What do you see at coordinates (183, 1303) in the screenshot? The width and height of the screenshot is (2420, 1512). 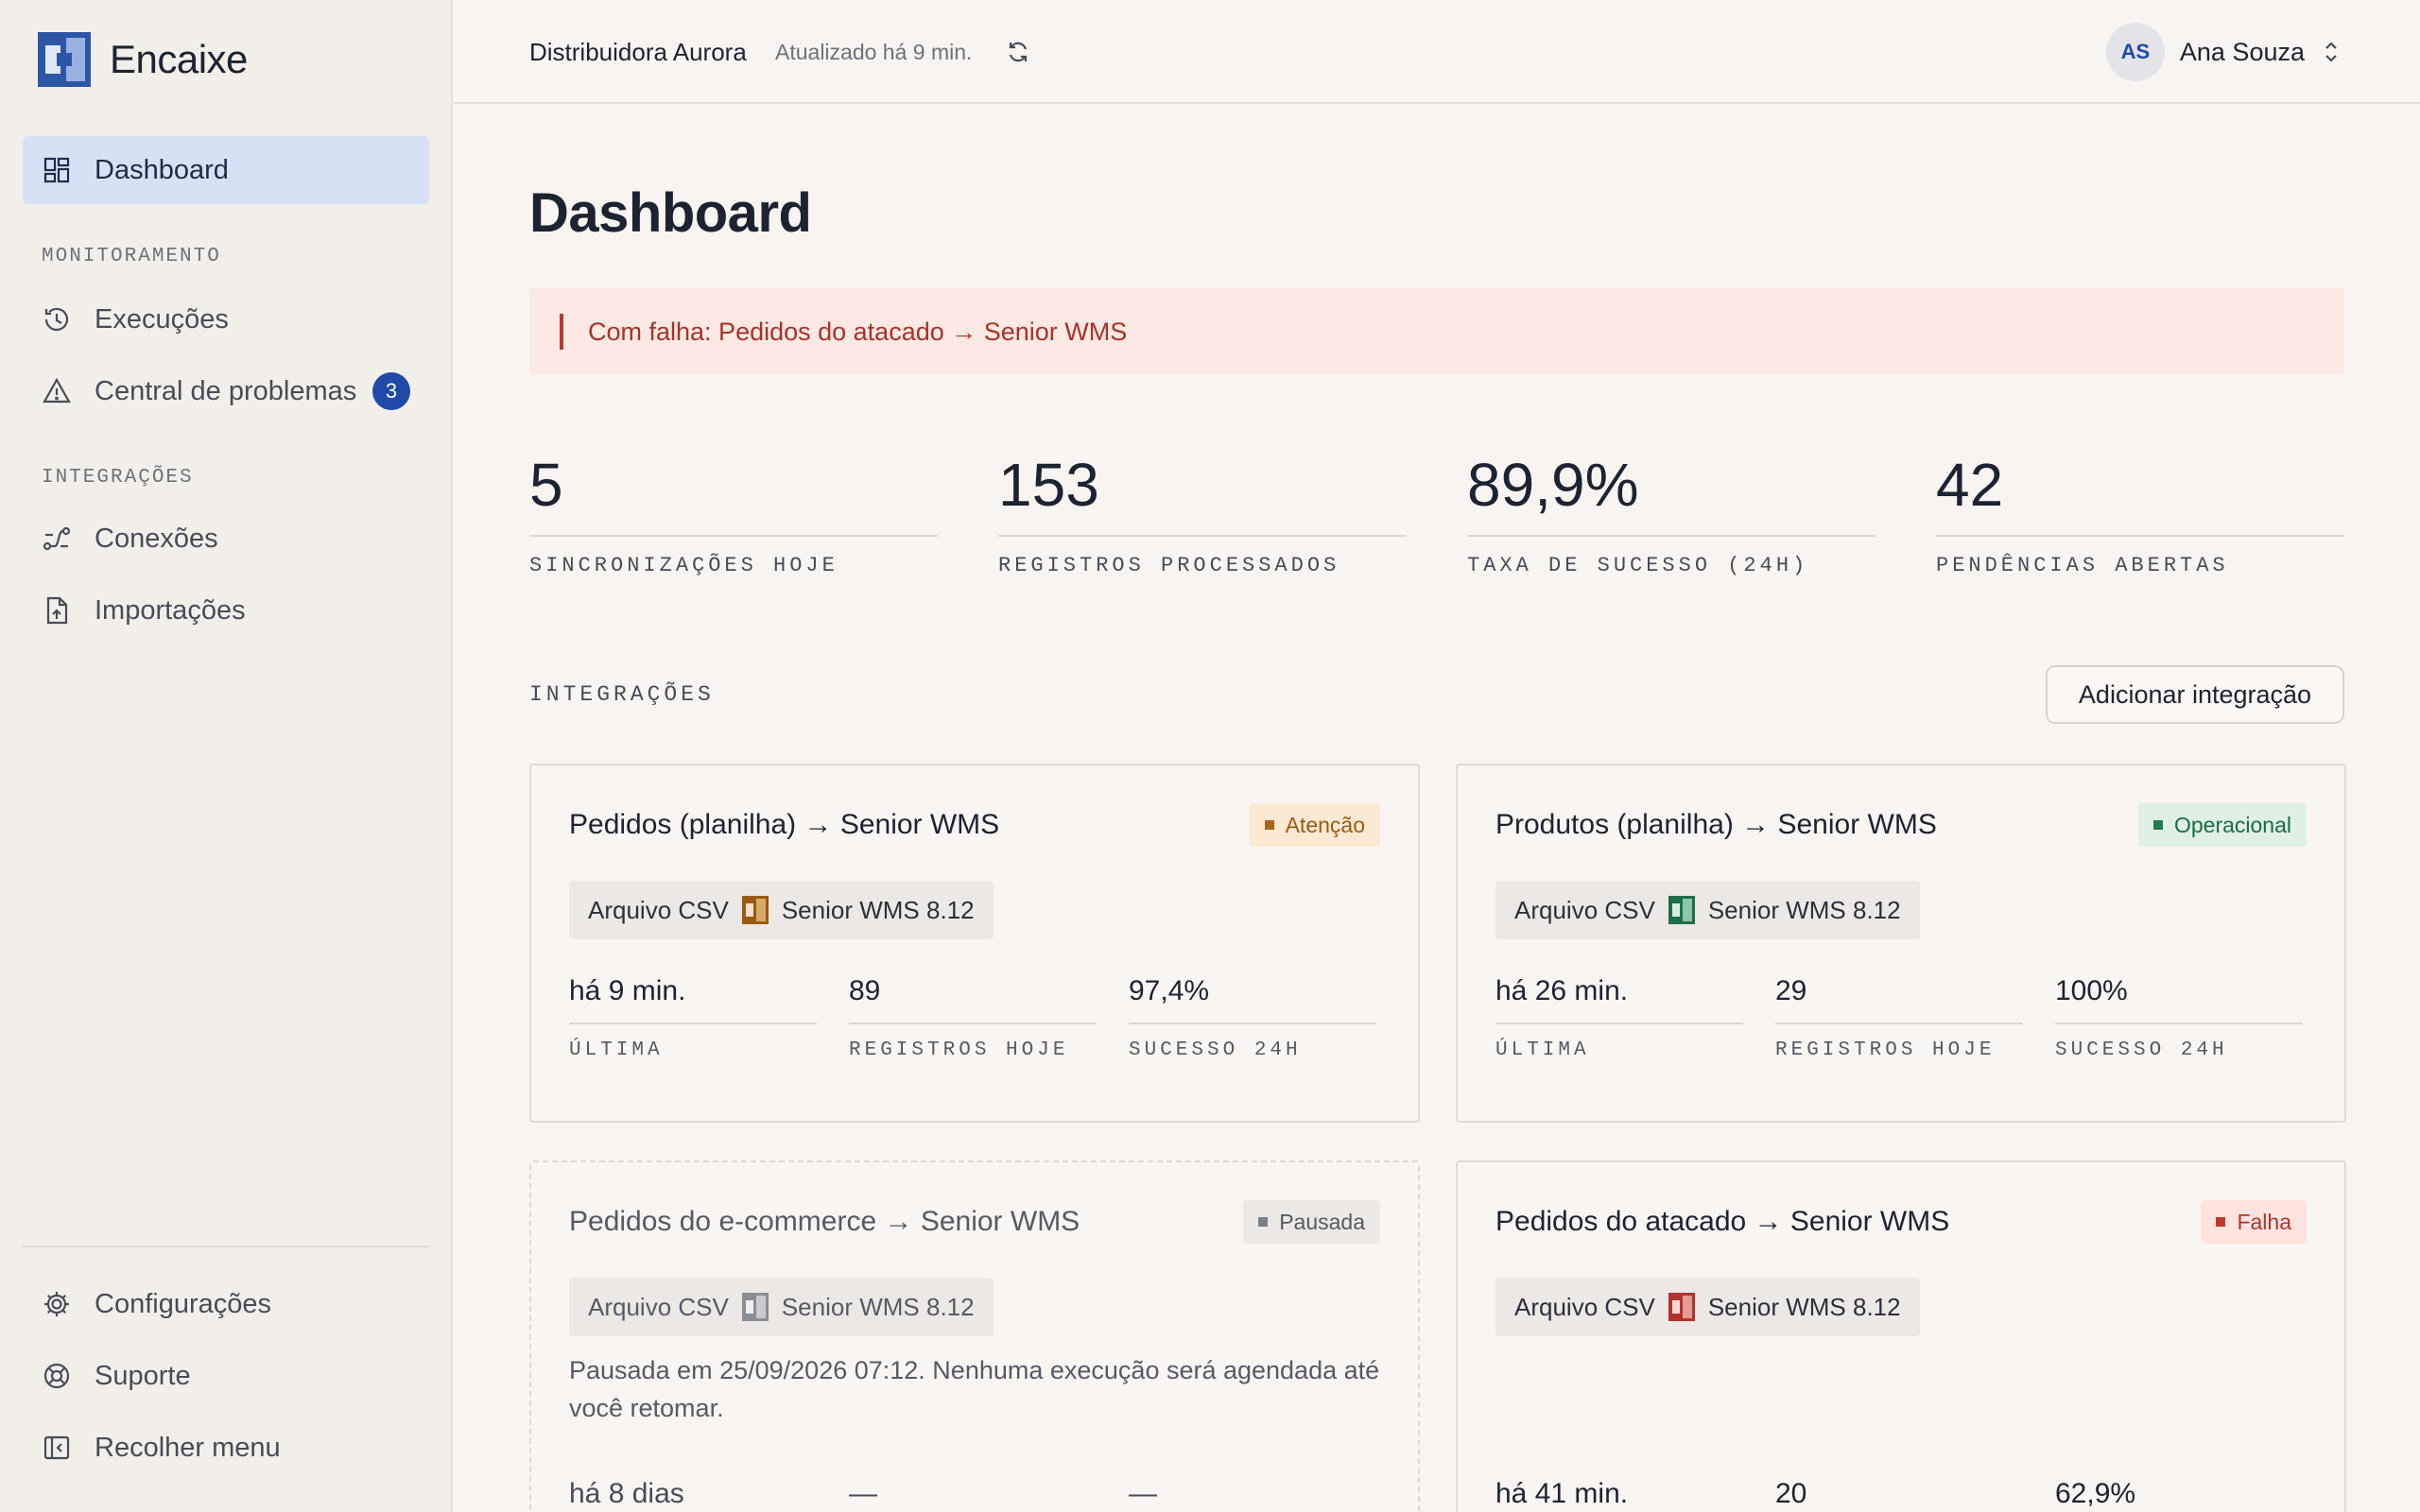 I see `sidebar-item-label: Configurações` at bounding box center [183, 1303].